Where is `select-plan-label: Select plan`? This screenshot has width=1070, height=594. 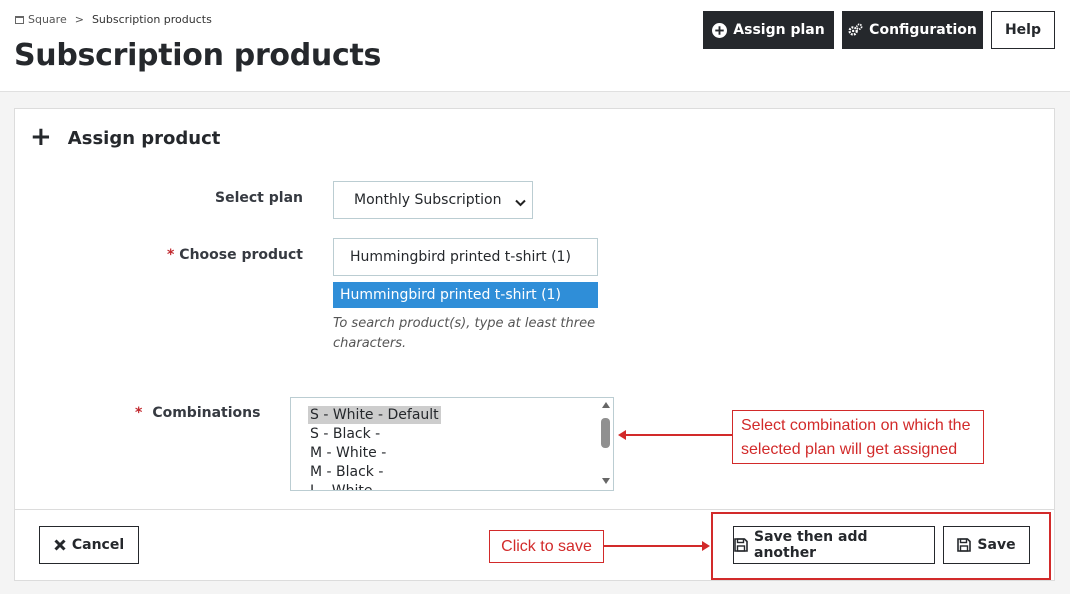 select-plan-label: Select plan is located at coordinates (259, 198).